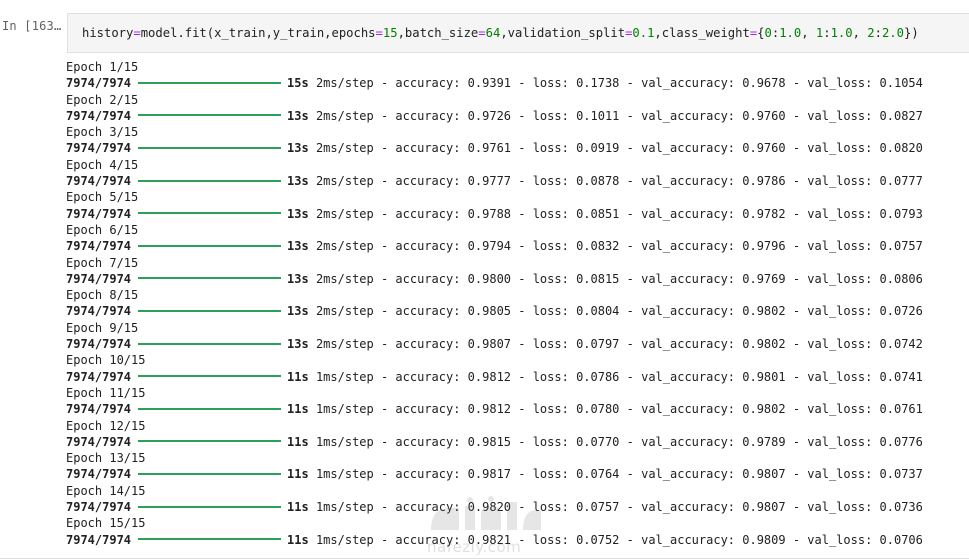  I want to click on loss-value: 0.0797, so click(598, 344).